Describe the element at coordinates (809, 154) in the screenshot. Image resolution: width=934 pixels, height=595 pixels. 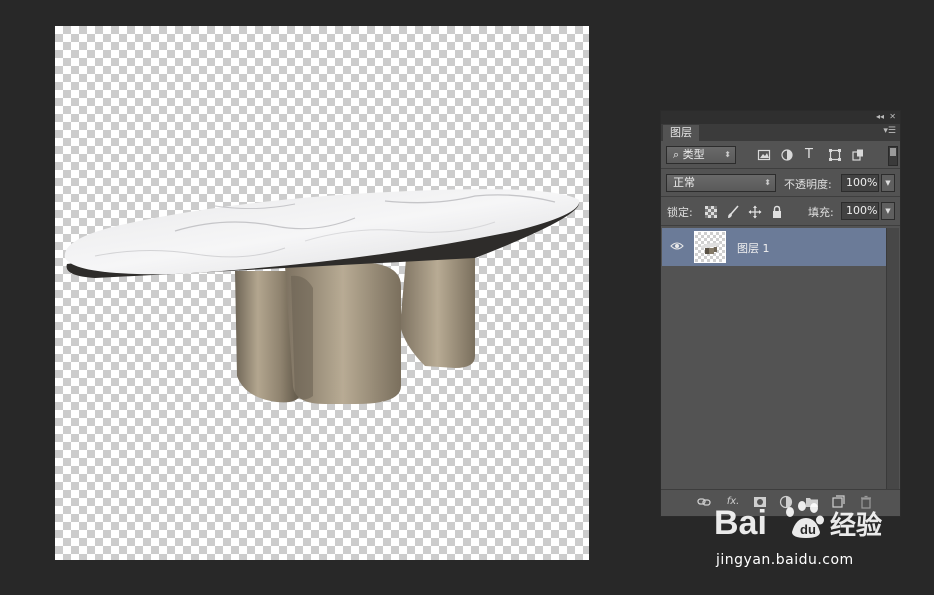
I see `text-filter-icon: T` at that location.